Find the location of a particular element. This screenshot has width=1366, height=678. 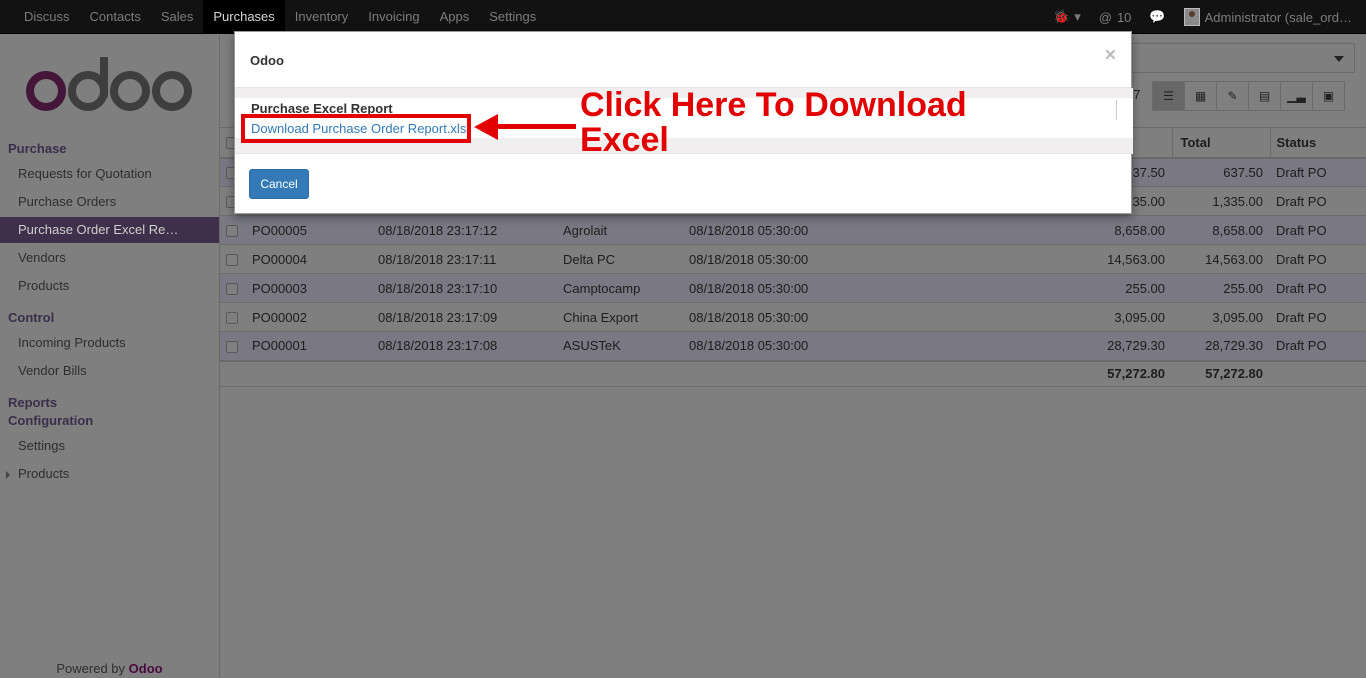

sidebar-section-control: Control is located at coordinates (31, 317).